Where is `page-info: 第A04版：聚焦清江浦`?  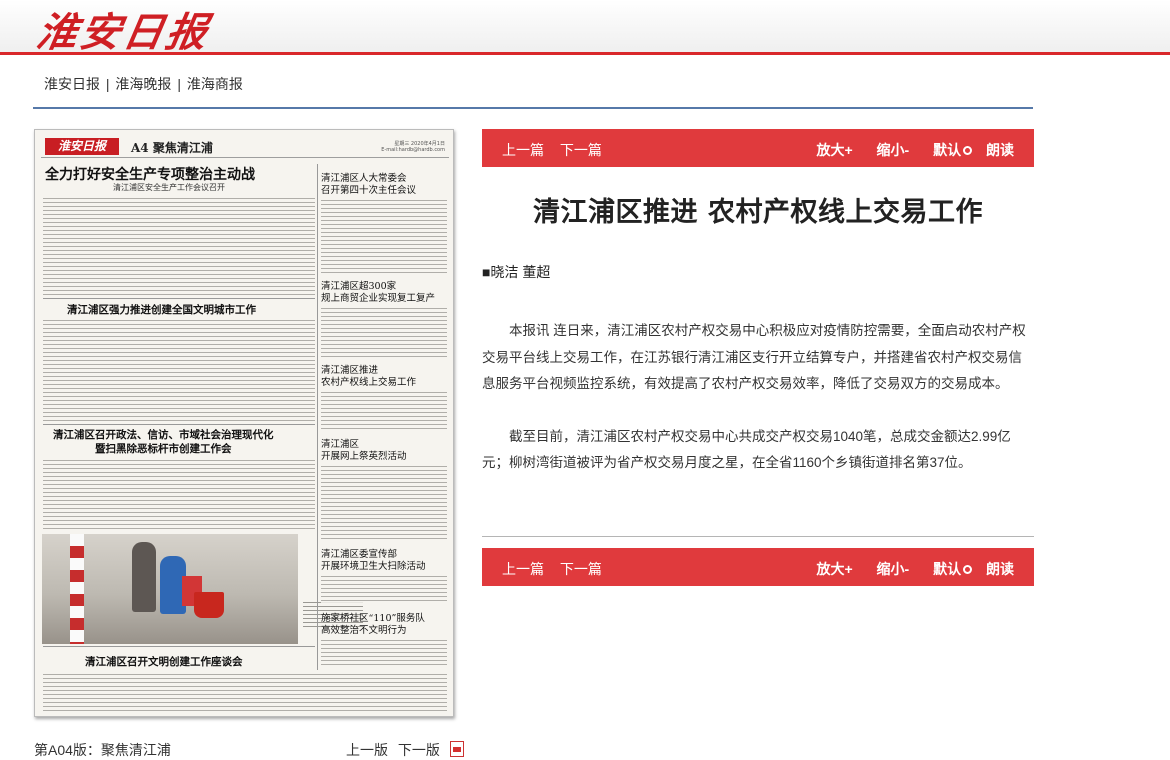 page-info: 第A04版：聚焦清江浦 is located at coordinates (102, 750).